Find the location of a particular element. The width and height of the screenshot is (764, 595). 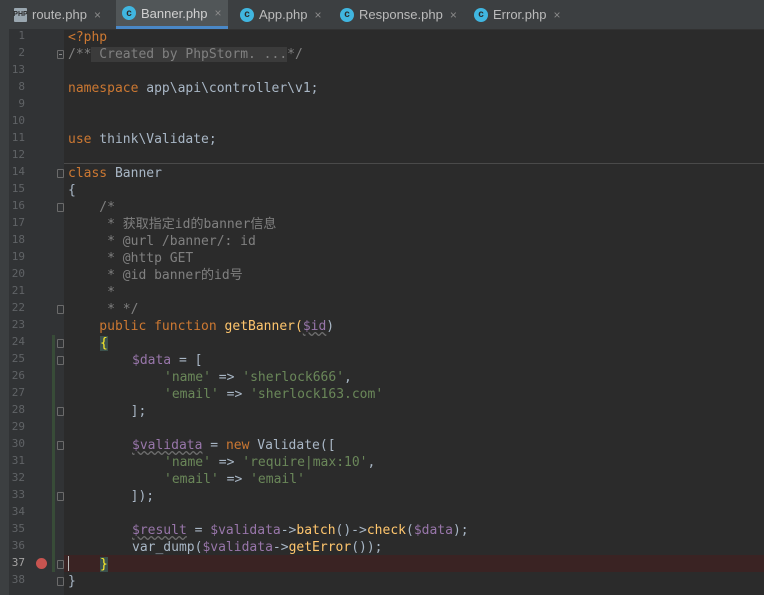

tab-app-php: c App.php × is located at coordinates (280, 14).